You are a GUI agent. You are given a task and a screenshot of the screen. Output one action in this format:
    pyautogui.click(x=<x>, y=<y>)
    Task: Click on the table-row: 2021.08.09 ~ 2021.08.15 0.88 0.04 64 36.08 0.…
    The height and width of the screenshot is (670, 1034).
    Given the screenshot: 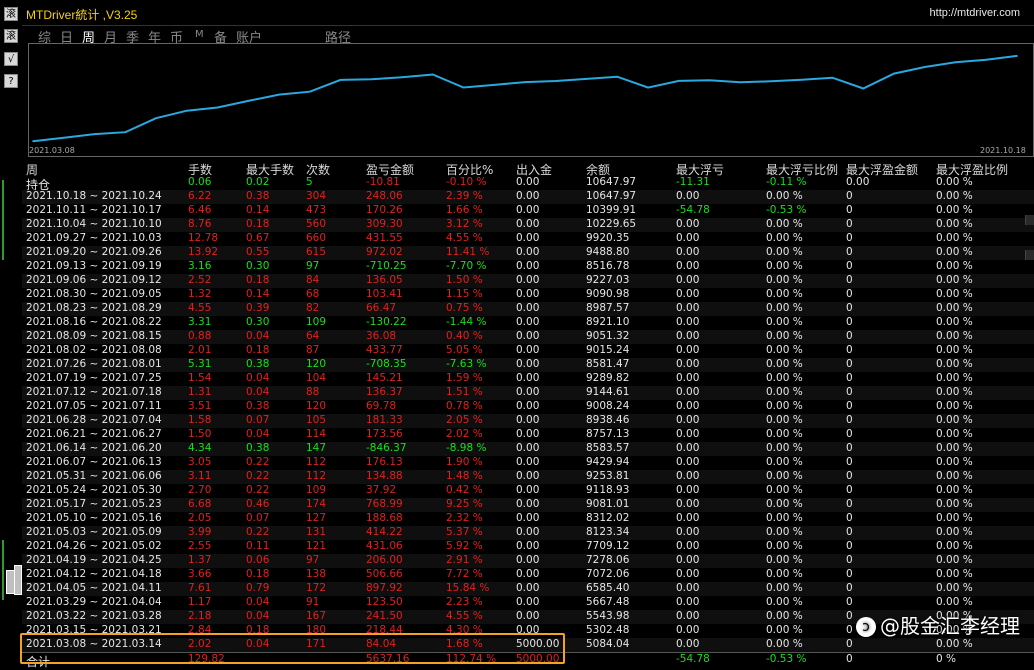 What is the action you would take?
    pyautogui.click(x=528, y=337)
    